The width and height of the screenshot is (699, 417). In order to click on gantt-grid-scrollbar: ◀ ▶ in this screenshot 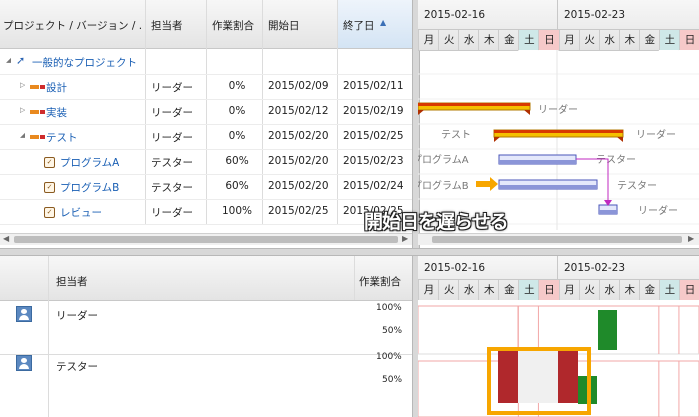, I will do `click(206, 239)`.